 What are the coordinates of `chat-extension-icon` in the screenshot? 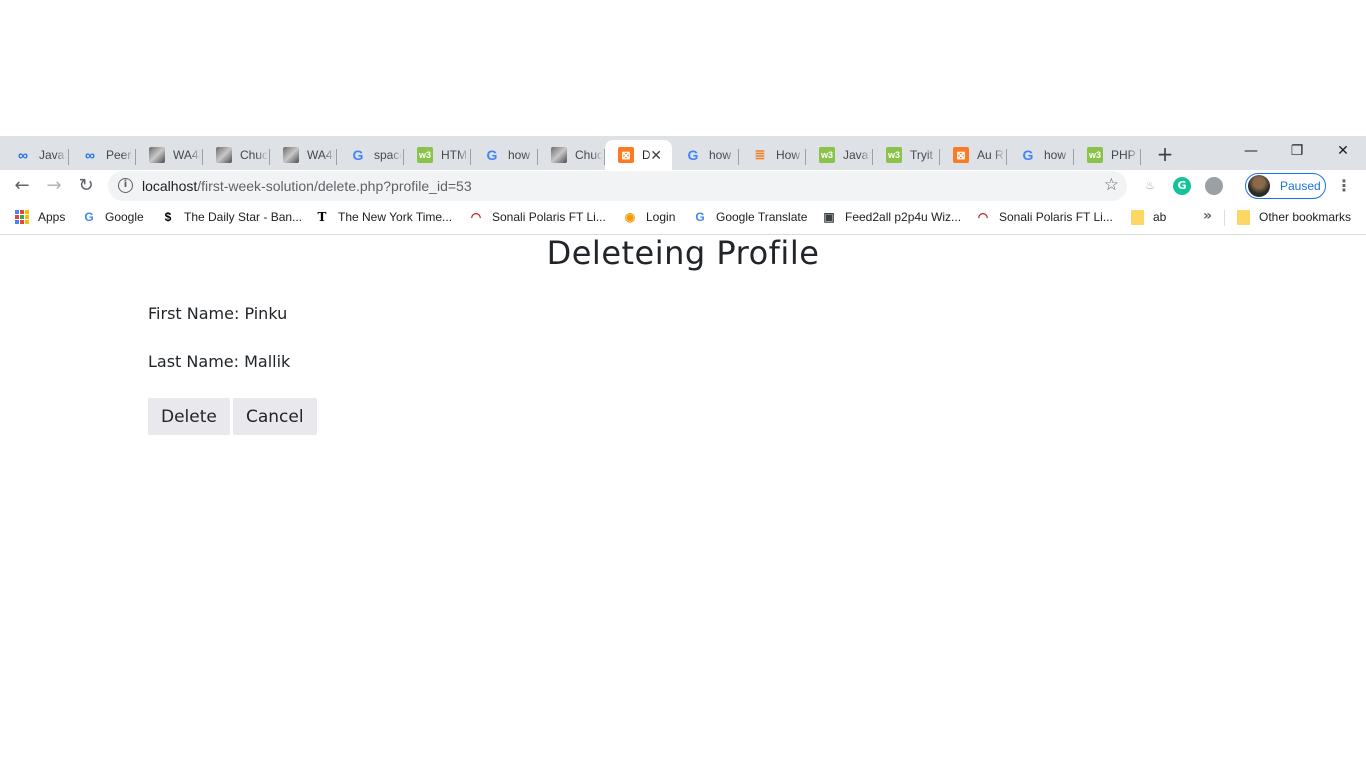 It's located at (1214, 186).